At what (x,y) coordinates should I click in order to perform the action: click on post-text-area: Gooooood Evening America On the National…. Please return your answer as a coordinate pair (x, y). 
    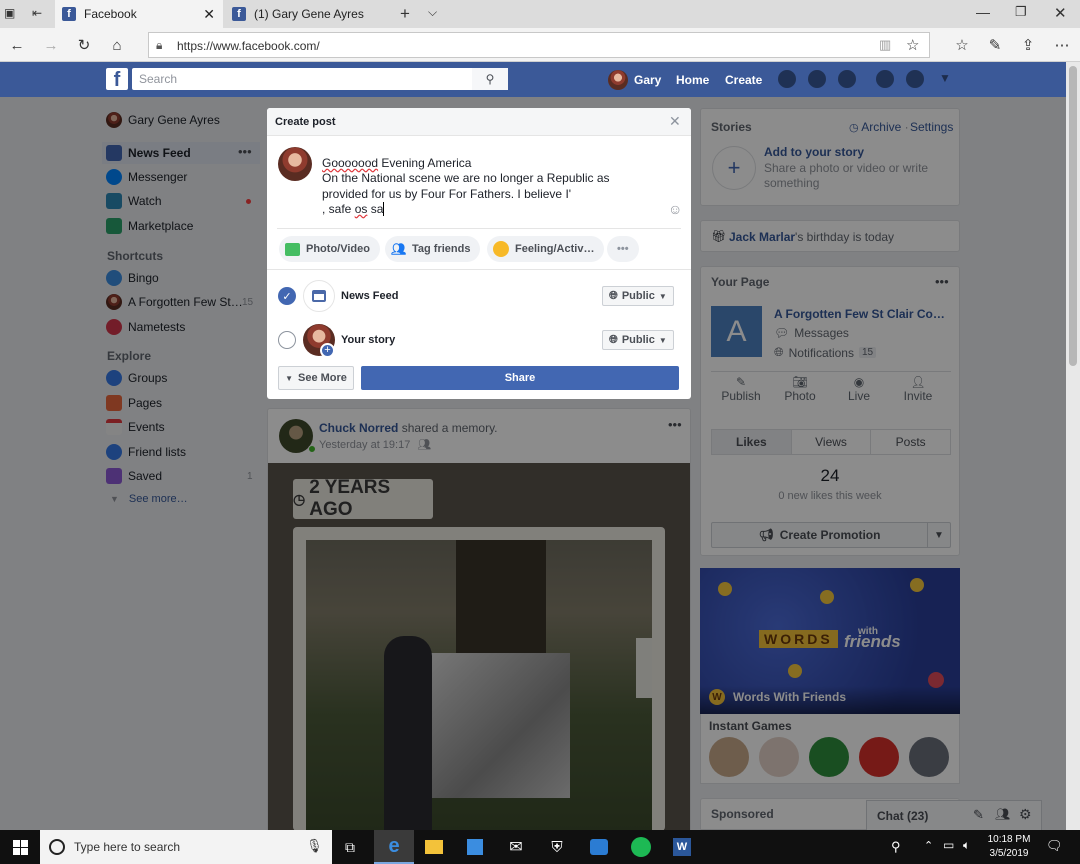
    Looking at the image, I should click on (497, 186).